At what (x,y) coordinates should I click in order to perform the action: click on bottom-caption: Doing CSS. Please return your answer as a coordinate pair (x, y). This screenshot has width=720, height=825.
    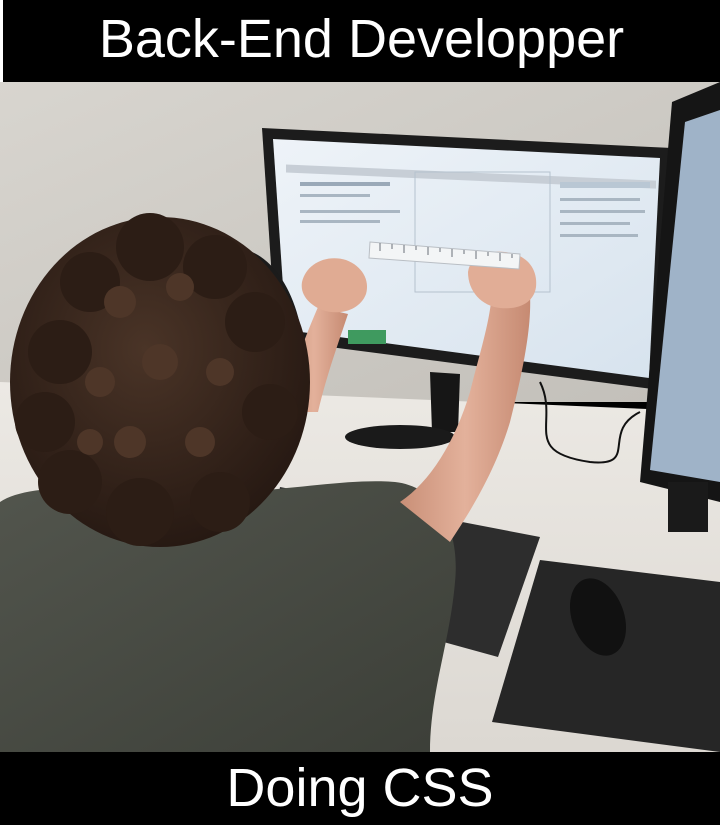
    Looking at the image, I should click on (360, 788).